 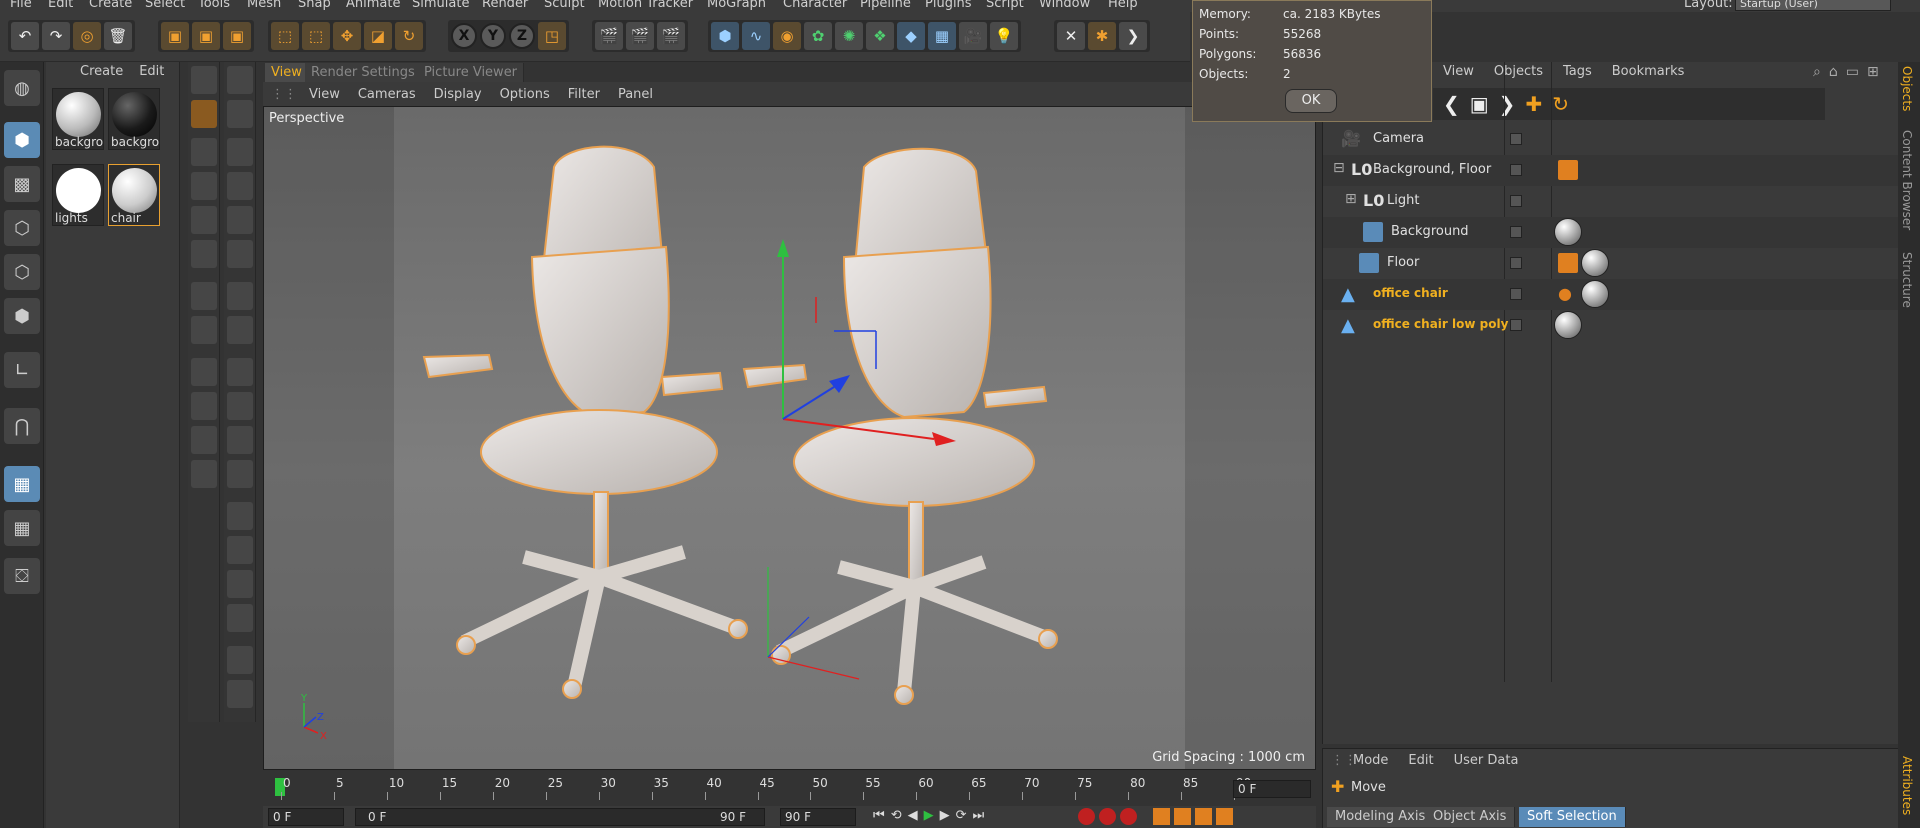 I want to click on save-incremental-icon: ▣, so click(x=237, y=36).